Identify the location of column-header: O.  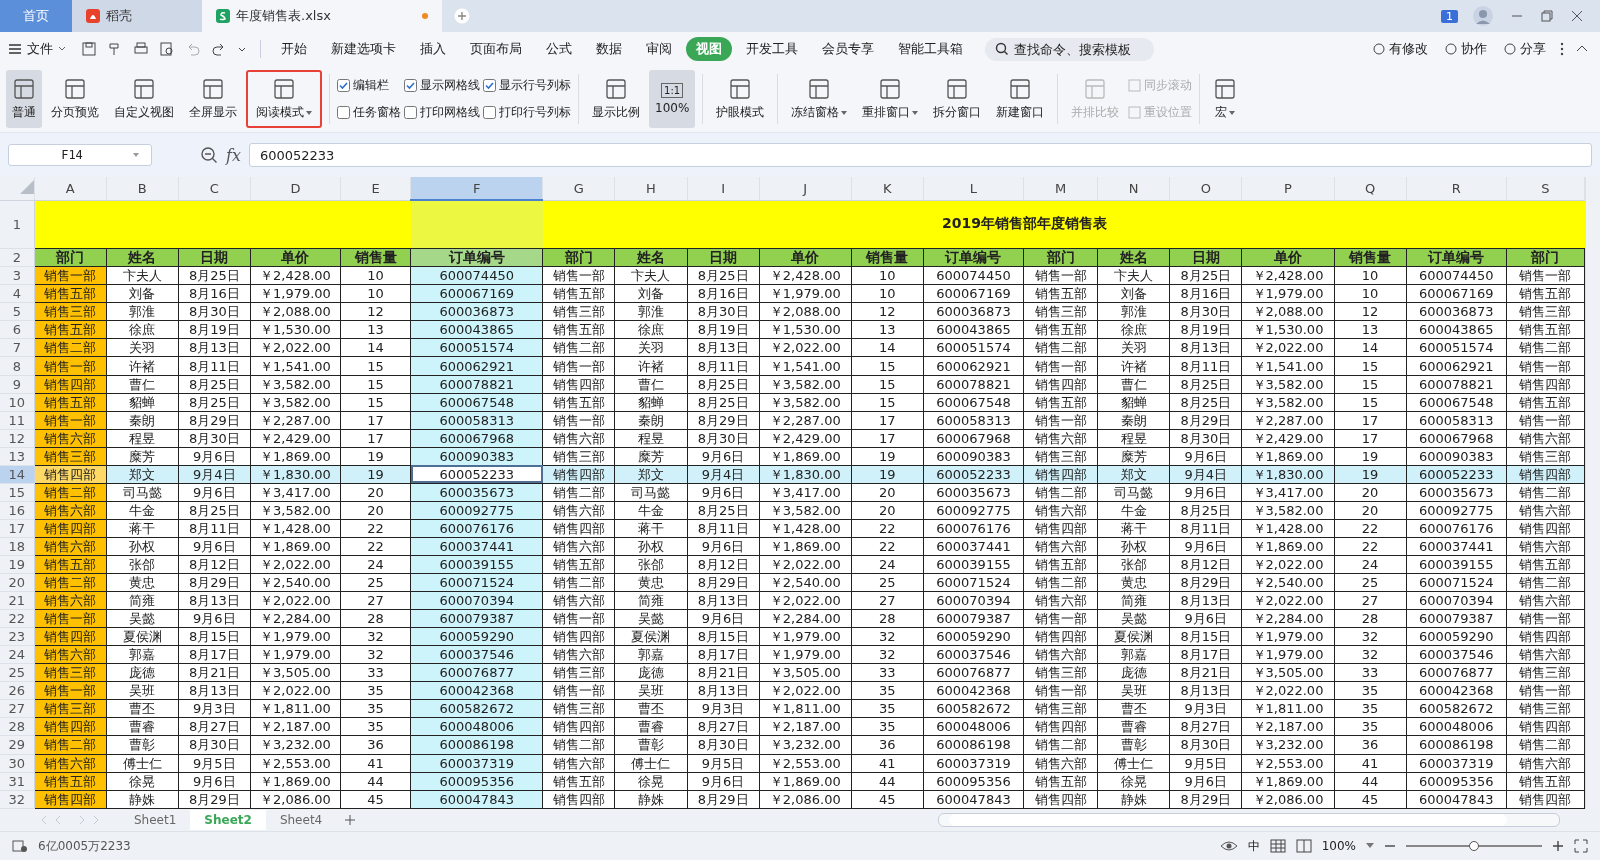
(1205, 189).